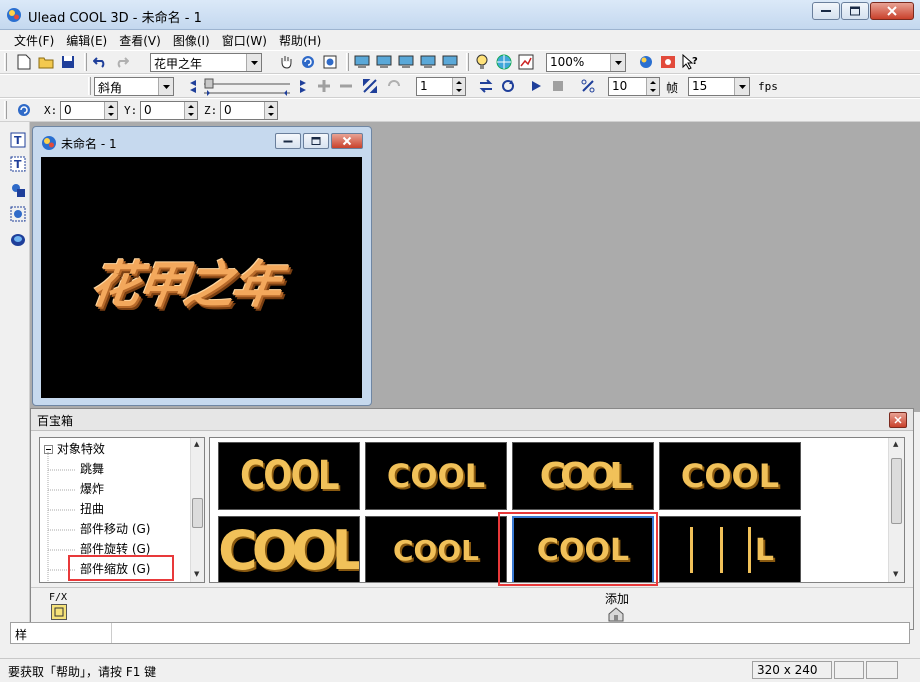 The image size is (920, 682). What do you see at coordinates (18, 214) in the screenshot?
I see `select-object-button` at bounding box center [18, 214].